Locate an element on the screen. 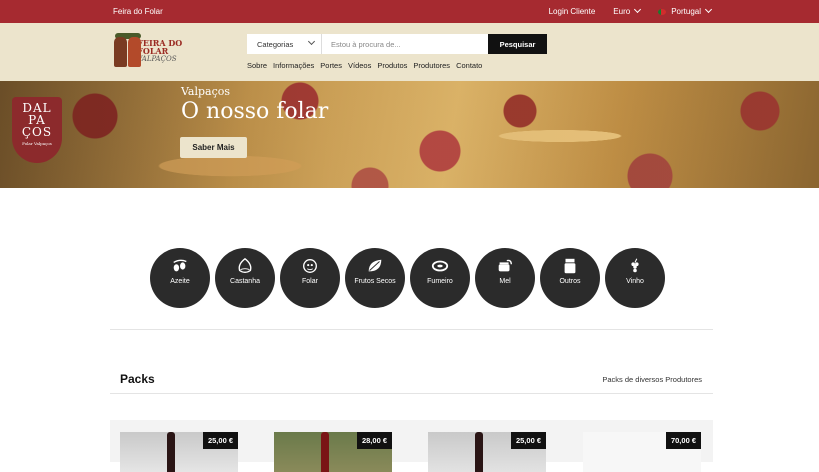 This screenshot has height=472, width=819. flag-icon is located at coordinates (662, 12).